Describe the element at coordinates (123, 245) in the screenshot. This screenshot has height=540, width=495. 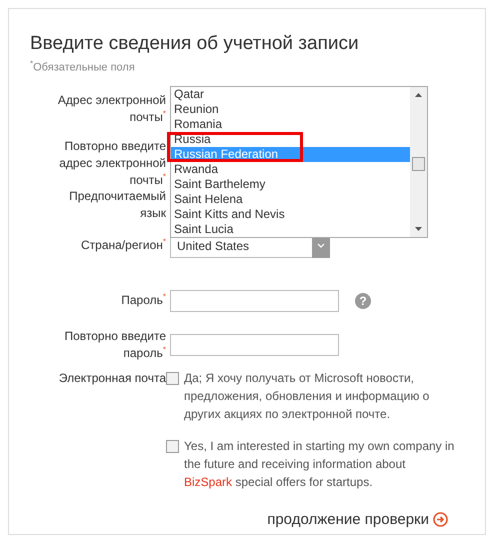
I see `field-label: Страна/регион$^{*}$` at that location.